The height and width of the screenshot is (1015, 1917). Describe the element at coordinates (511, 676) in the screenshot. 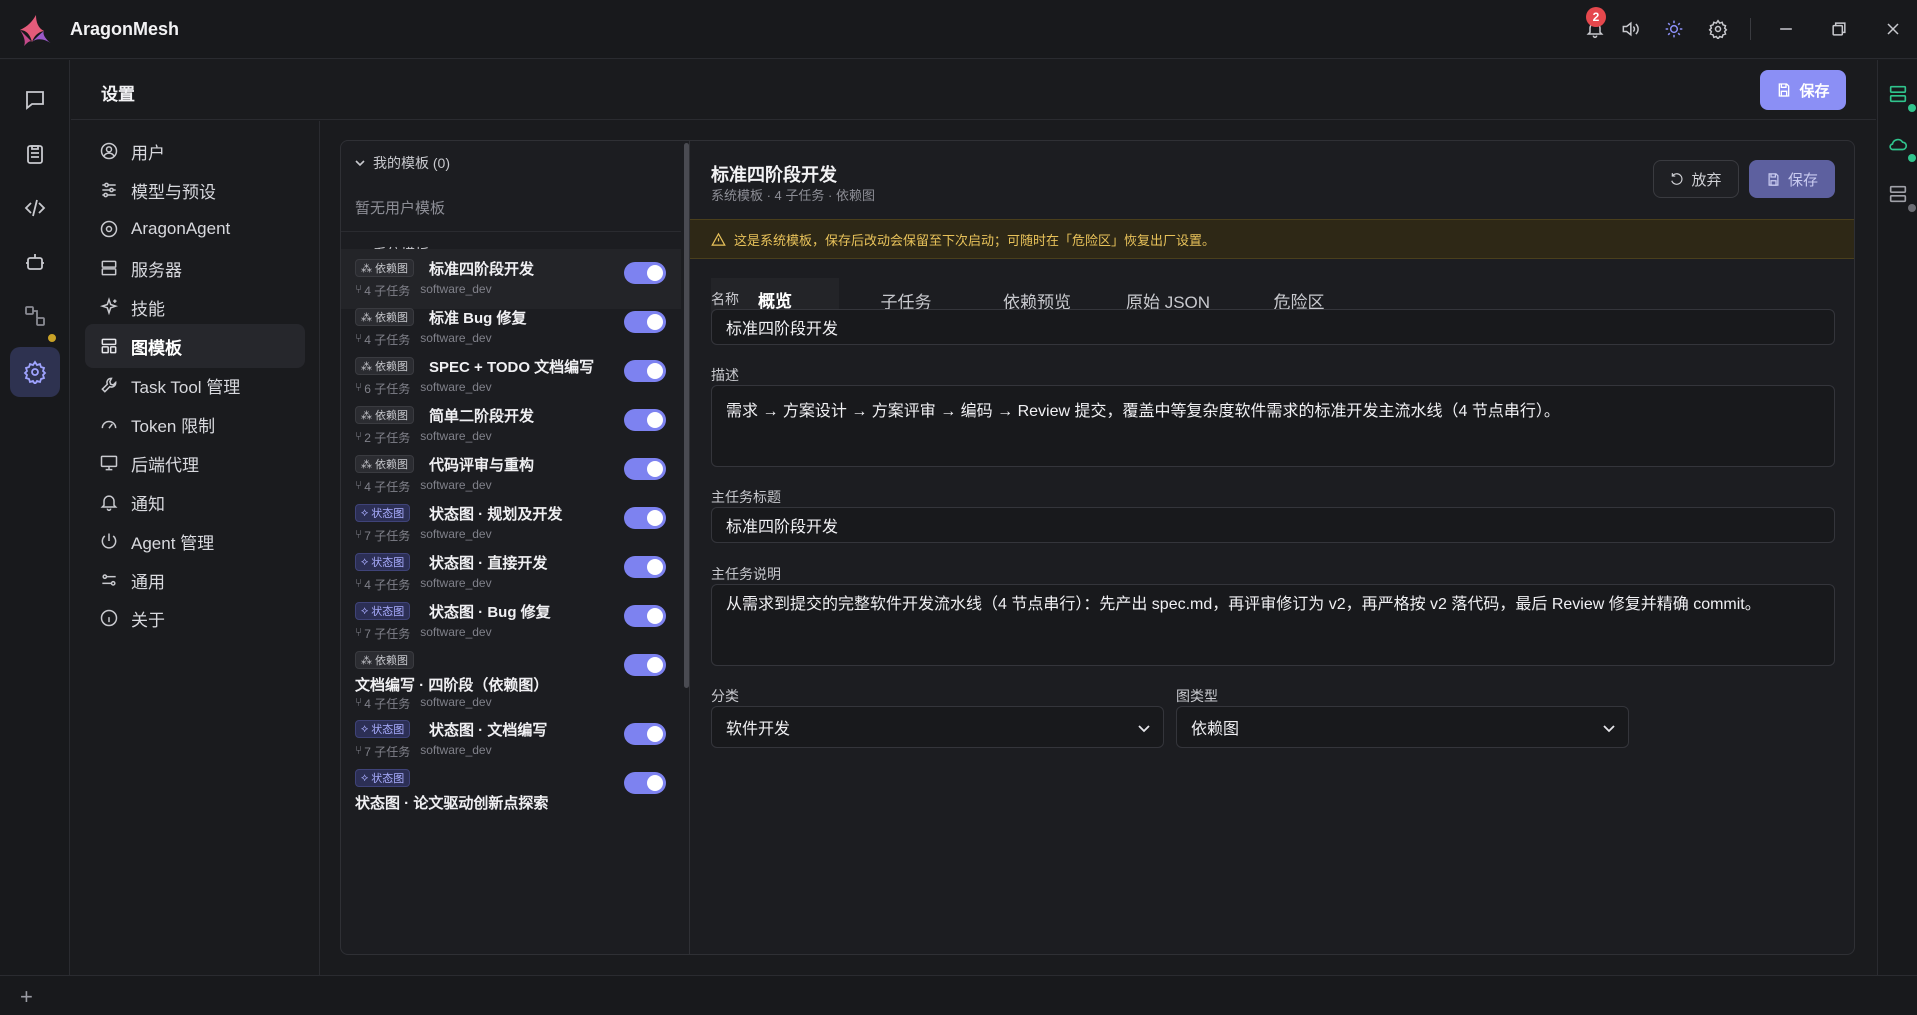

I see `template-list-item: ⁂ 依赖图 文档编写 · 四阶段（依赖图） ⑂ 4 子任务 software_dev` at that location.